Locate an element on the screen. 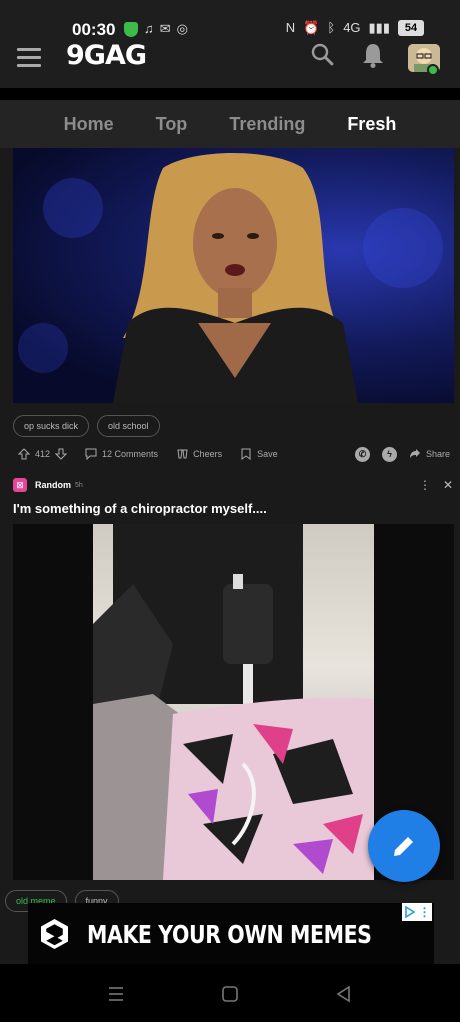 The height and width of the screenshot is (1022, 460). search-icon is located at coordinates (322, 54).